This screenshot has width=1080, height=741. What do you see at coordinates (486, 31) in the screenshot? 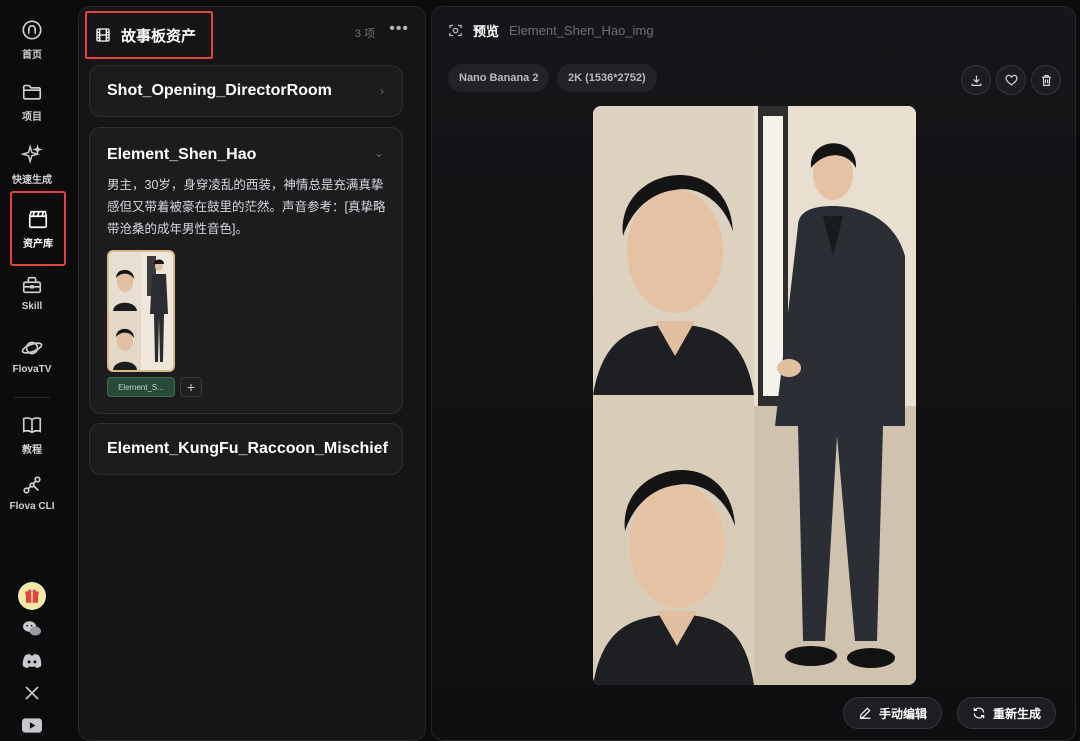
I see `preview-title: 预览` at bounding box center [486, 31].